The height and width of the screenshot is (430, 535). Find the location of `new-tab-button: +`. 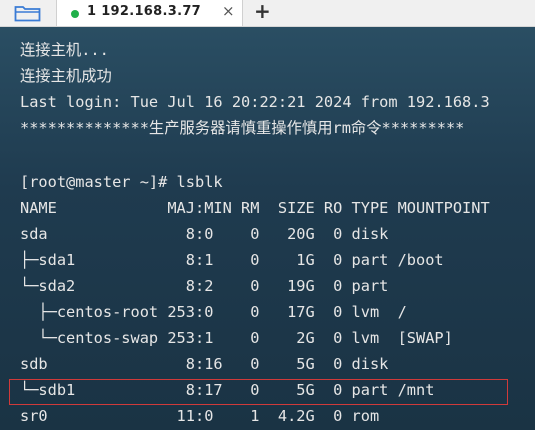

new-tab-button: + is located at coordinates (262, 11).